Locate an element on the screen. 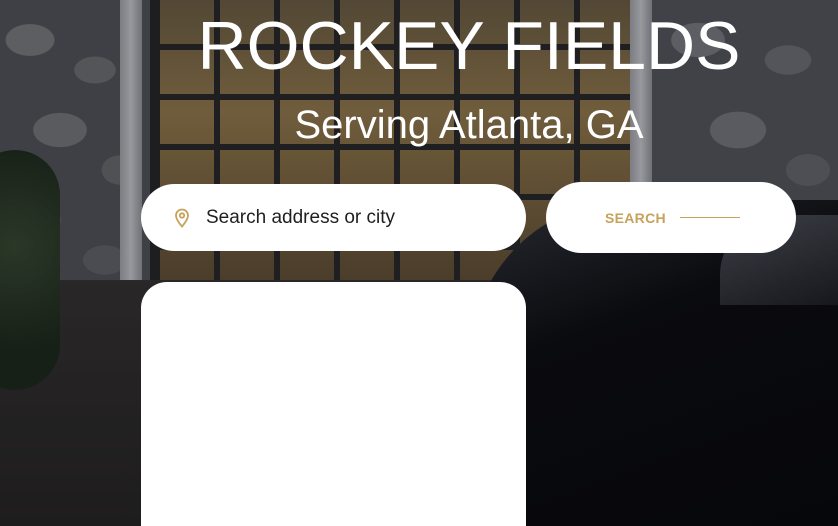  search-field-container is located at coordinates (333, 217).